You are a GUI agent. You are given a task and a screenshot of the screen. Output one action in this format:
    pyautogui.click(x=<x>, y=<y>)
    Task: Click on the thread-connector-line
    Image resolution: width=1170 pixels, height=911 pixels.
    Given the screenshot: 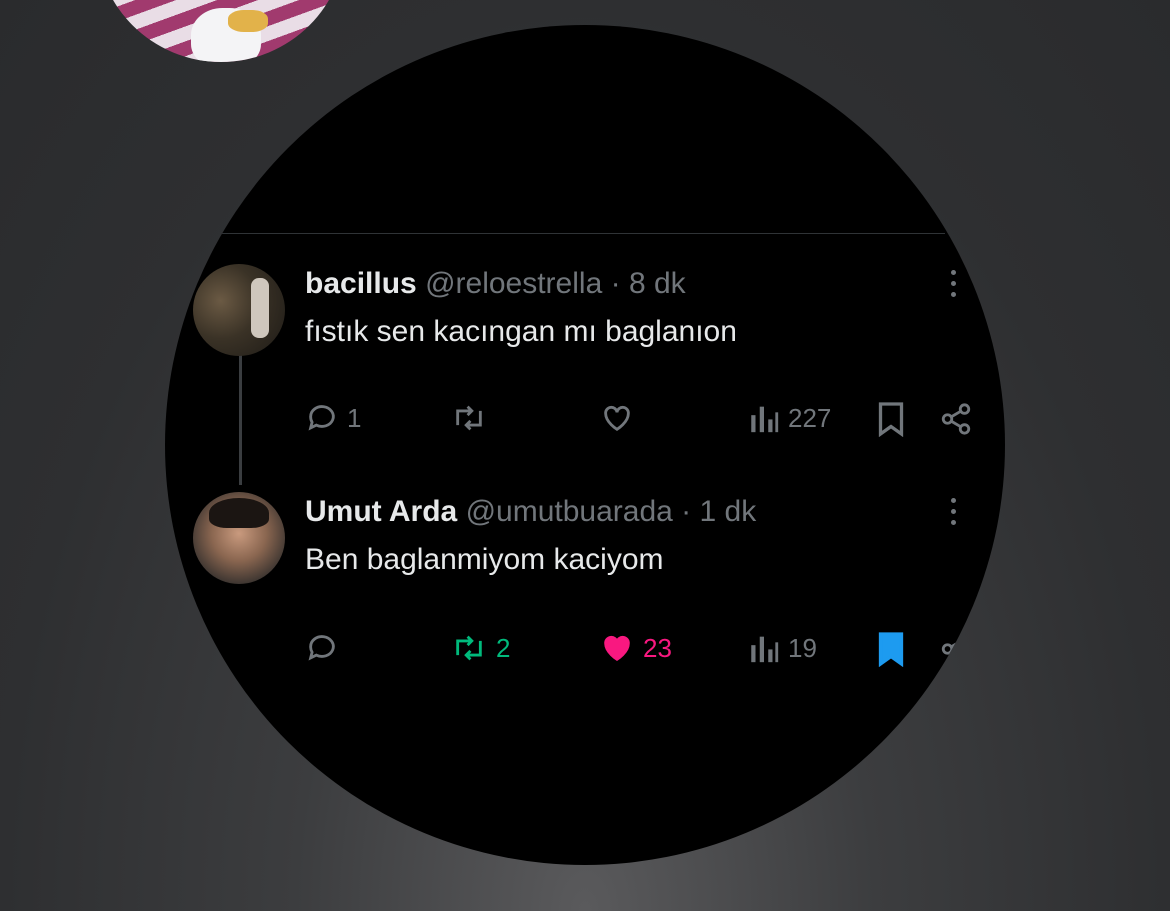 What is the action you would take?
    pyautogui.click(x=240, y=420)
    